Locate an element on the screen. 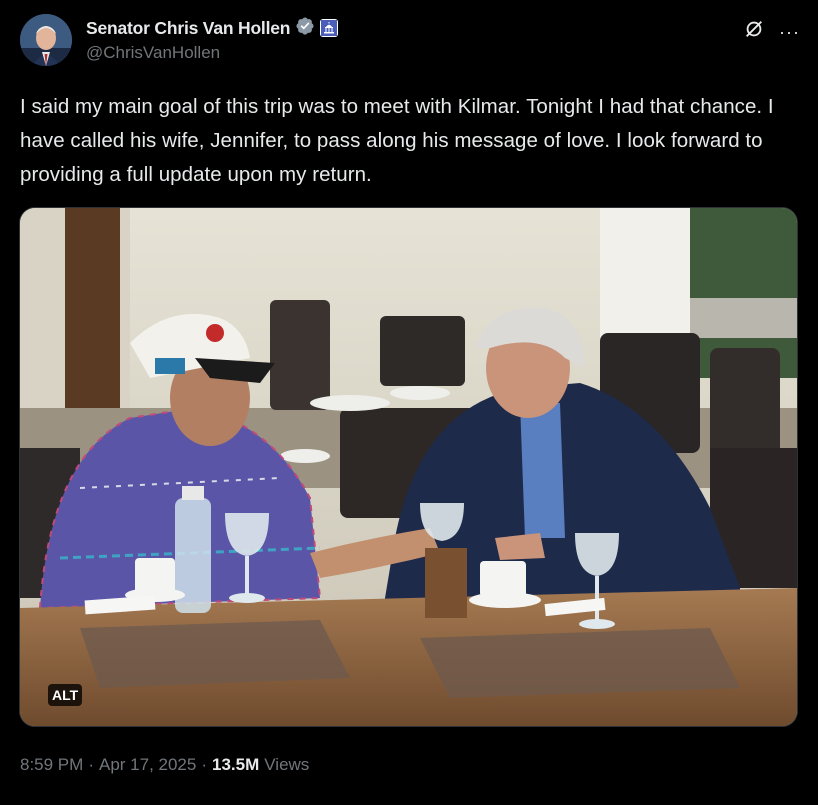 This screenshot has width=818, height=805. verified-badge-icon is located at coordinates (305, 28).